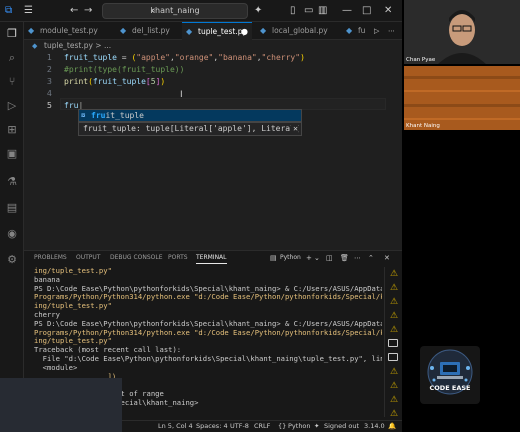 The height and width of the screenshot is (432, 520). Describe the element at coordinates (341, 426) in the screenshot. I see `account-status: Signed out` at that location.